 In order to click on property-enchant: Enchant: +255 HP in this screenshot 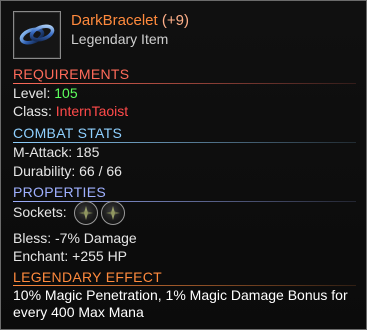, I will do `click(70, 256)`.